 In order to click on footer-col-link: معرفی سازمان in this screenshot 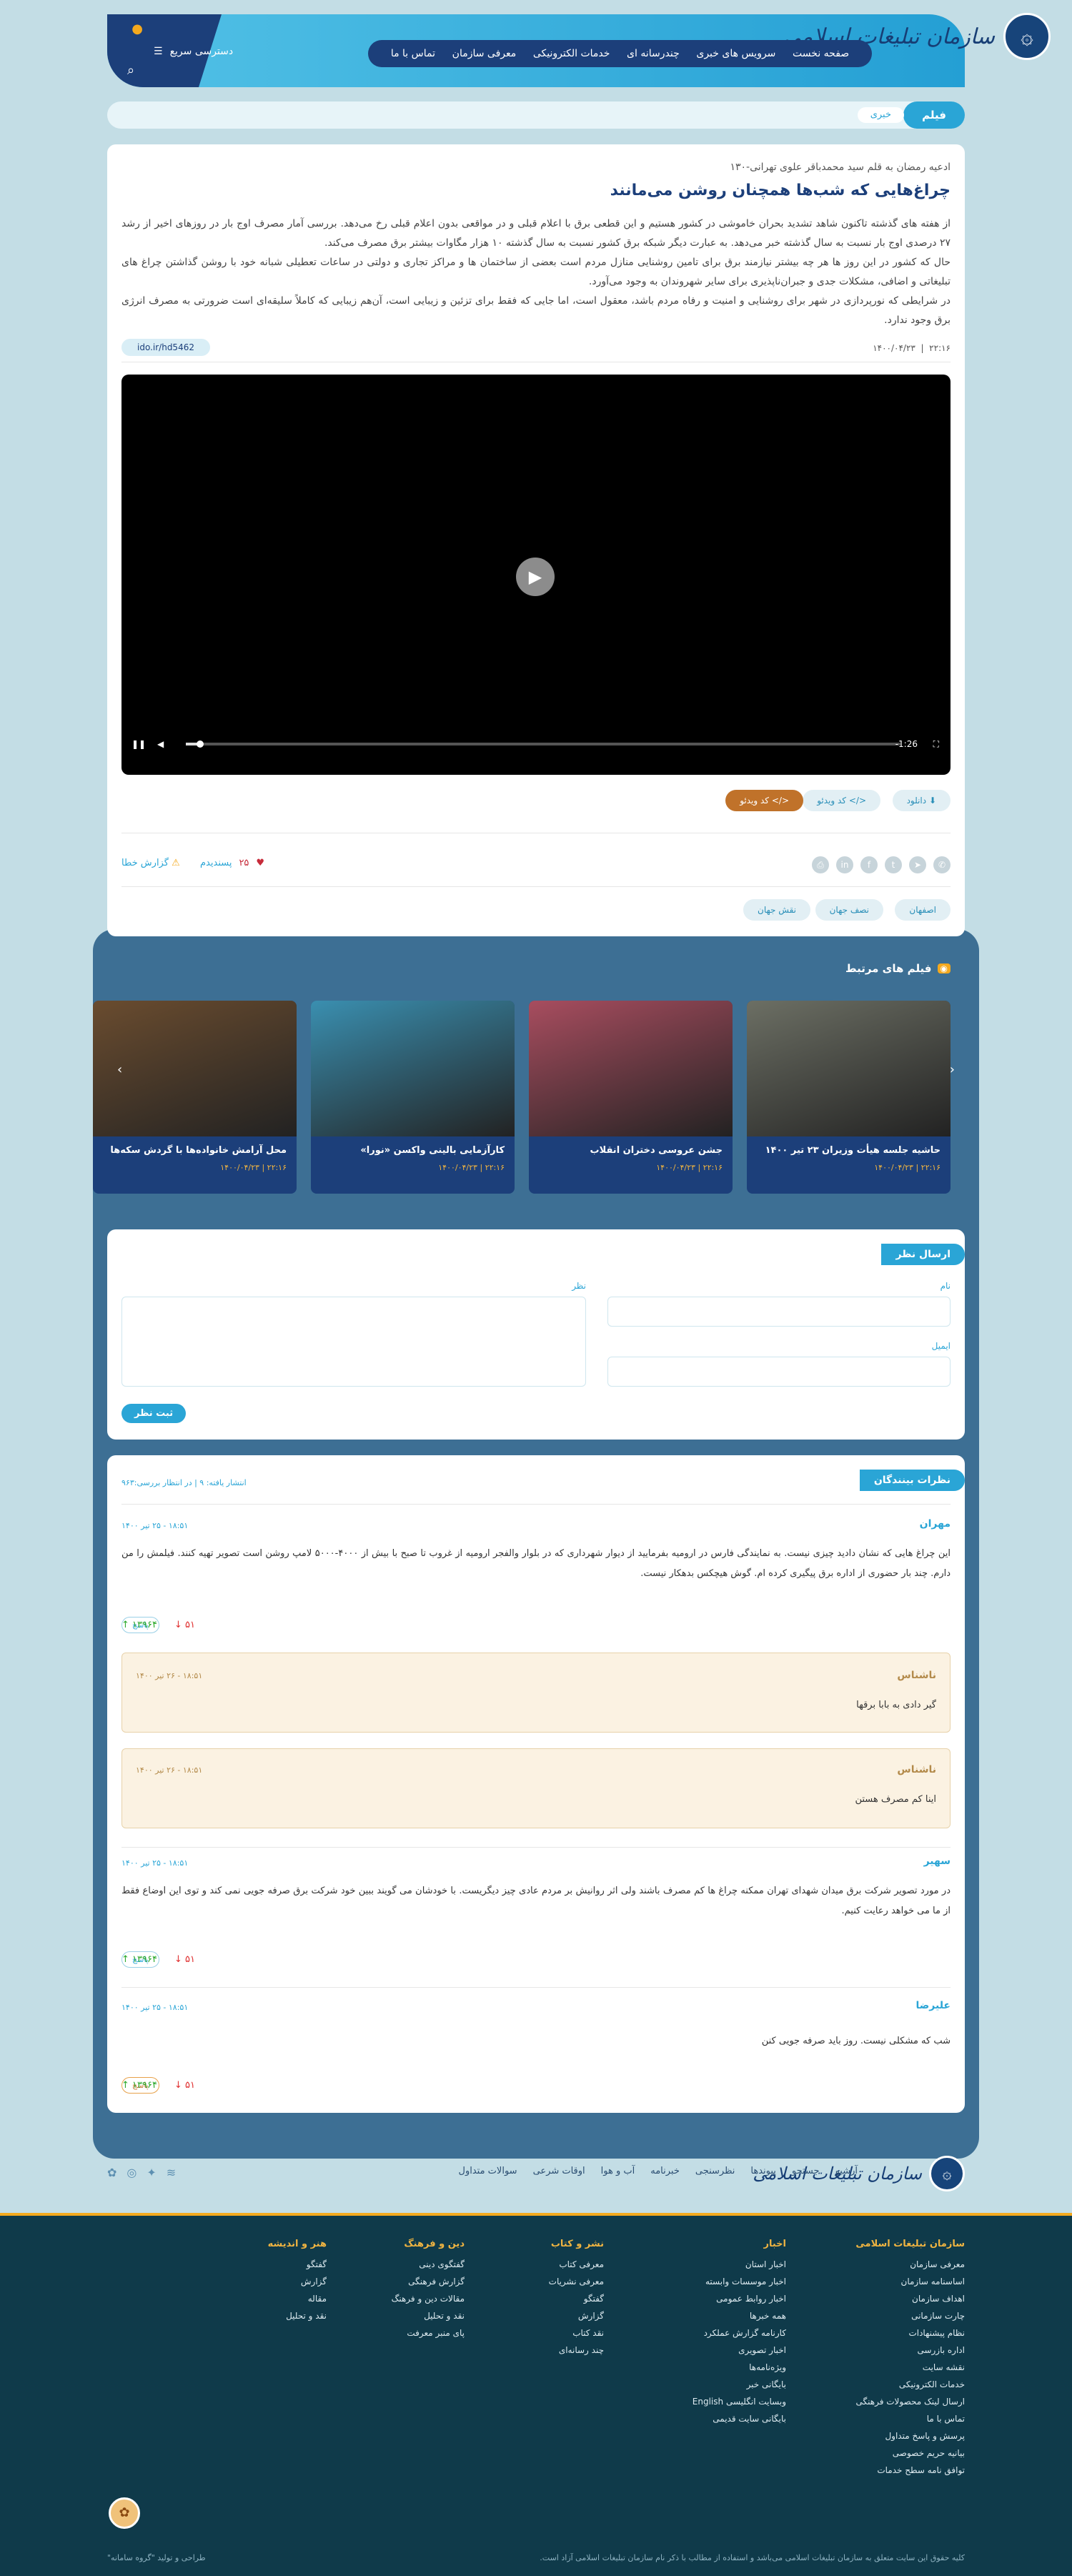, I will do `click(910, 2264)`.